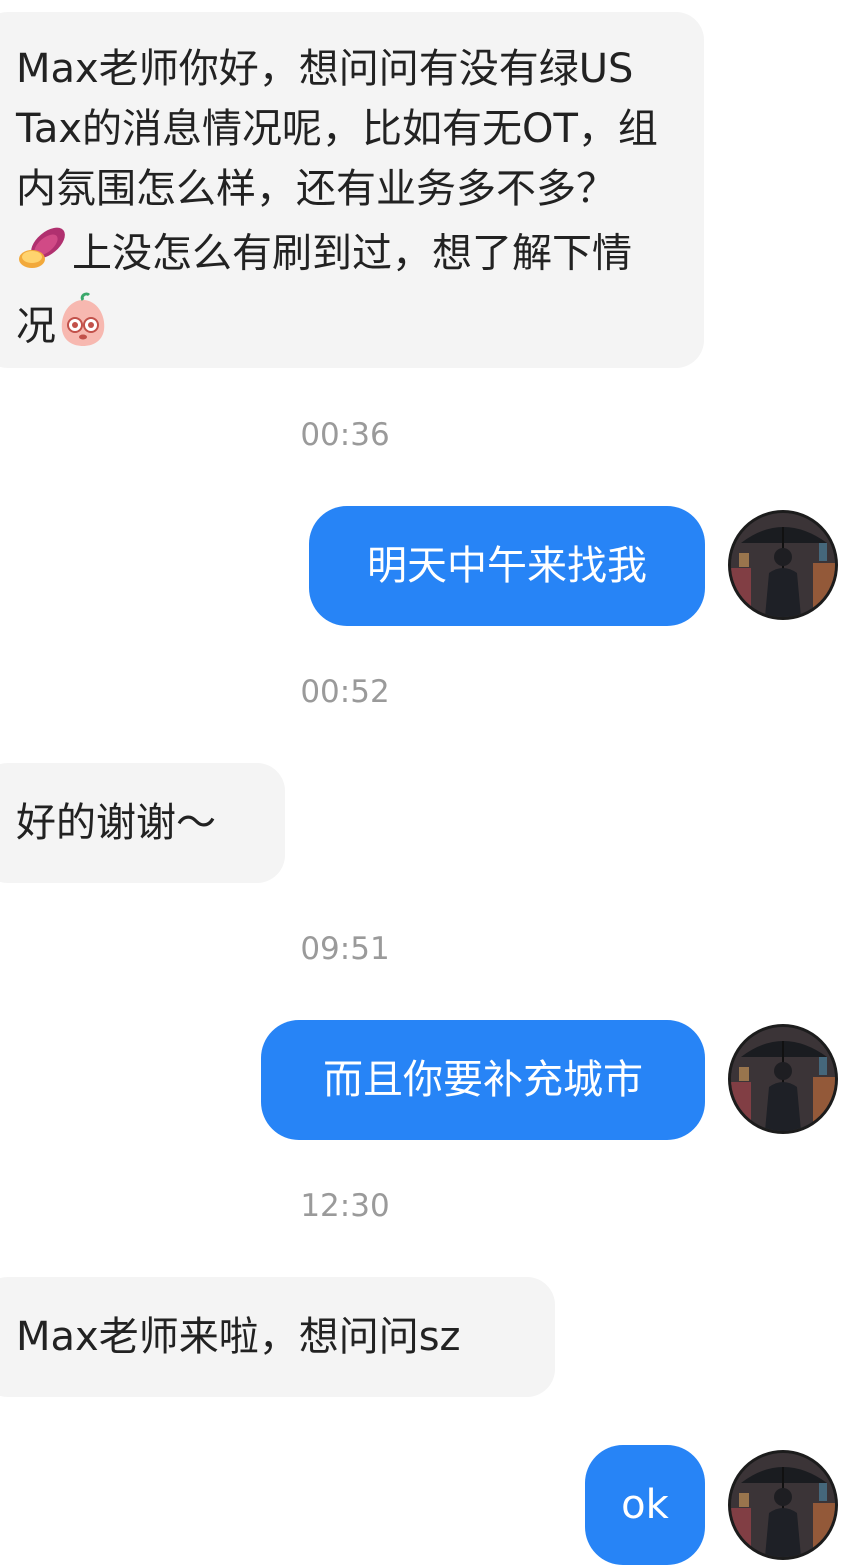  I want to click on message-bubble-outgoing: 明天中午来找我, so click(507, 566).